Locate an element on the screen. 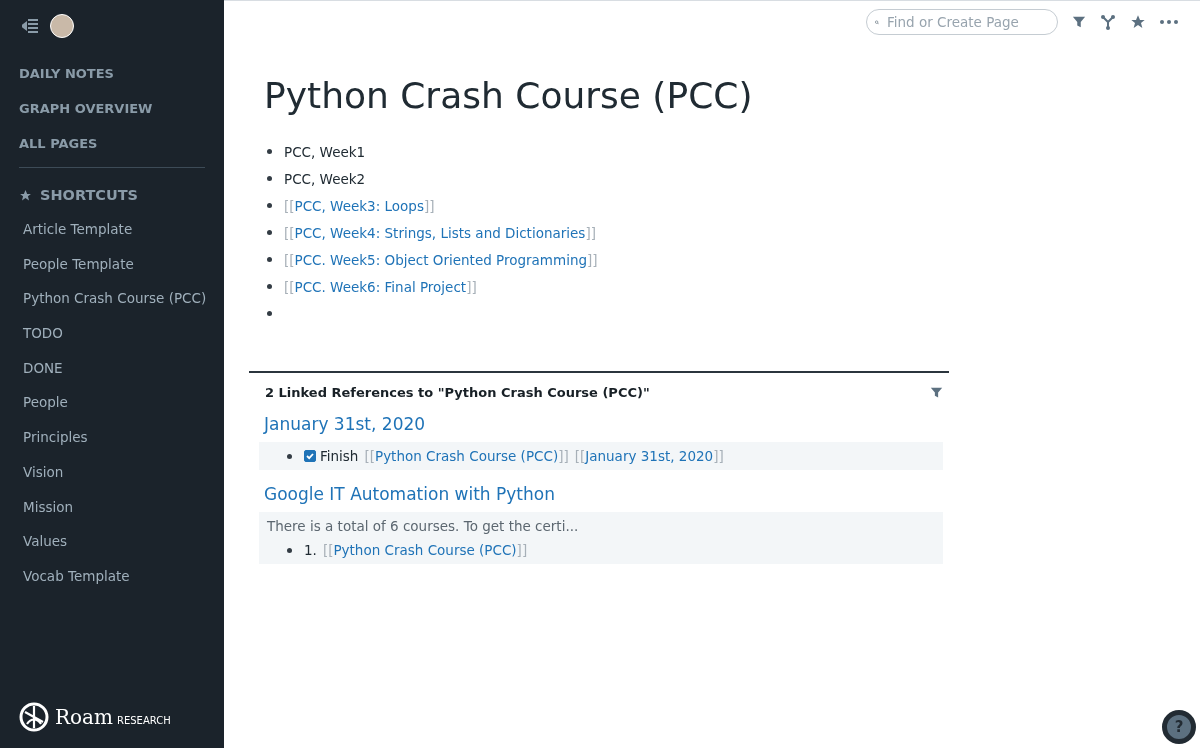 The height and width of the screenshot is (748, 1200). block-text: PCC, Week1 is located at coordinates (325, 151).